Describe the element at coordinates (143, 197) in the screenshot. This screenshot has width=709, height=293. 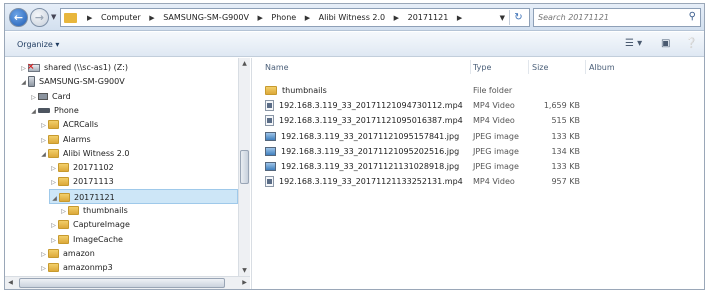
I see `nav-tree-item: ◢ 20171121` at that location.